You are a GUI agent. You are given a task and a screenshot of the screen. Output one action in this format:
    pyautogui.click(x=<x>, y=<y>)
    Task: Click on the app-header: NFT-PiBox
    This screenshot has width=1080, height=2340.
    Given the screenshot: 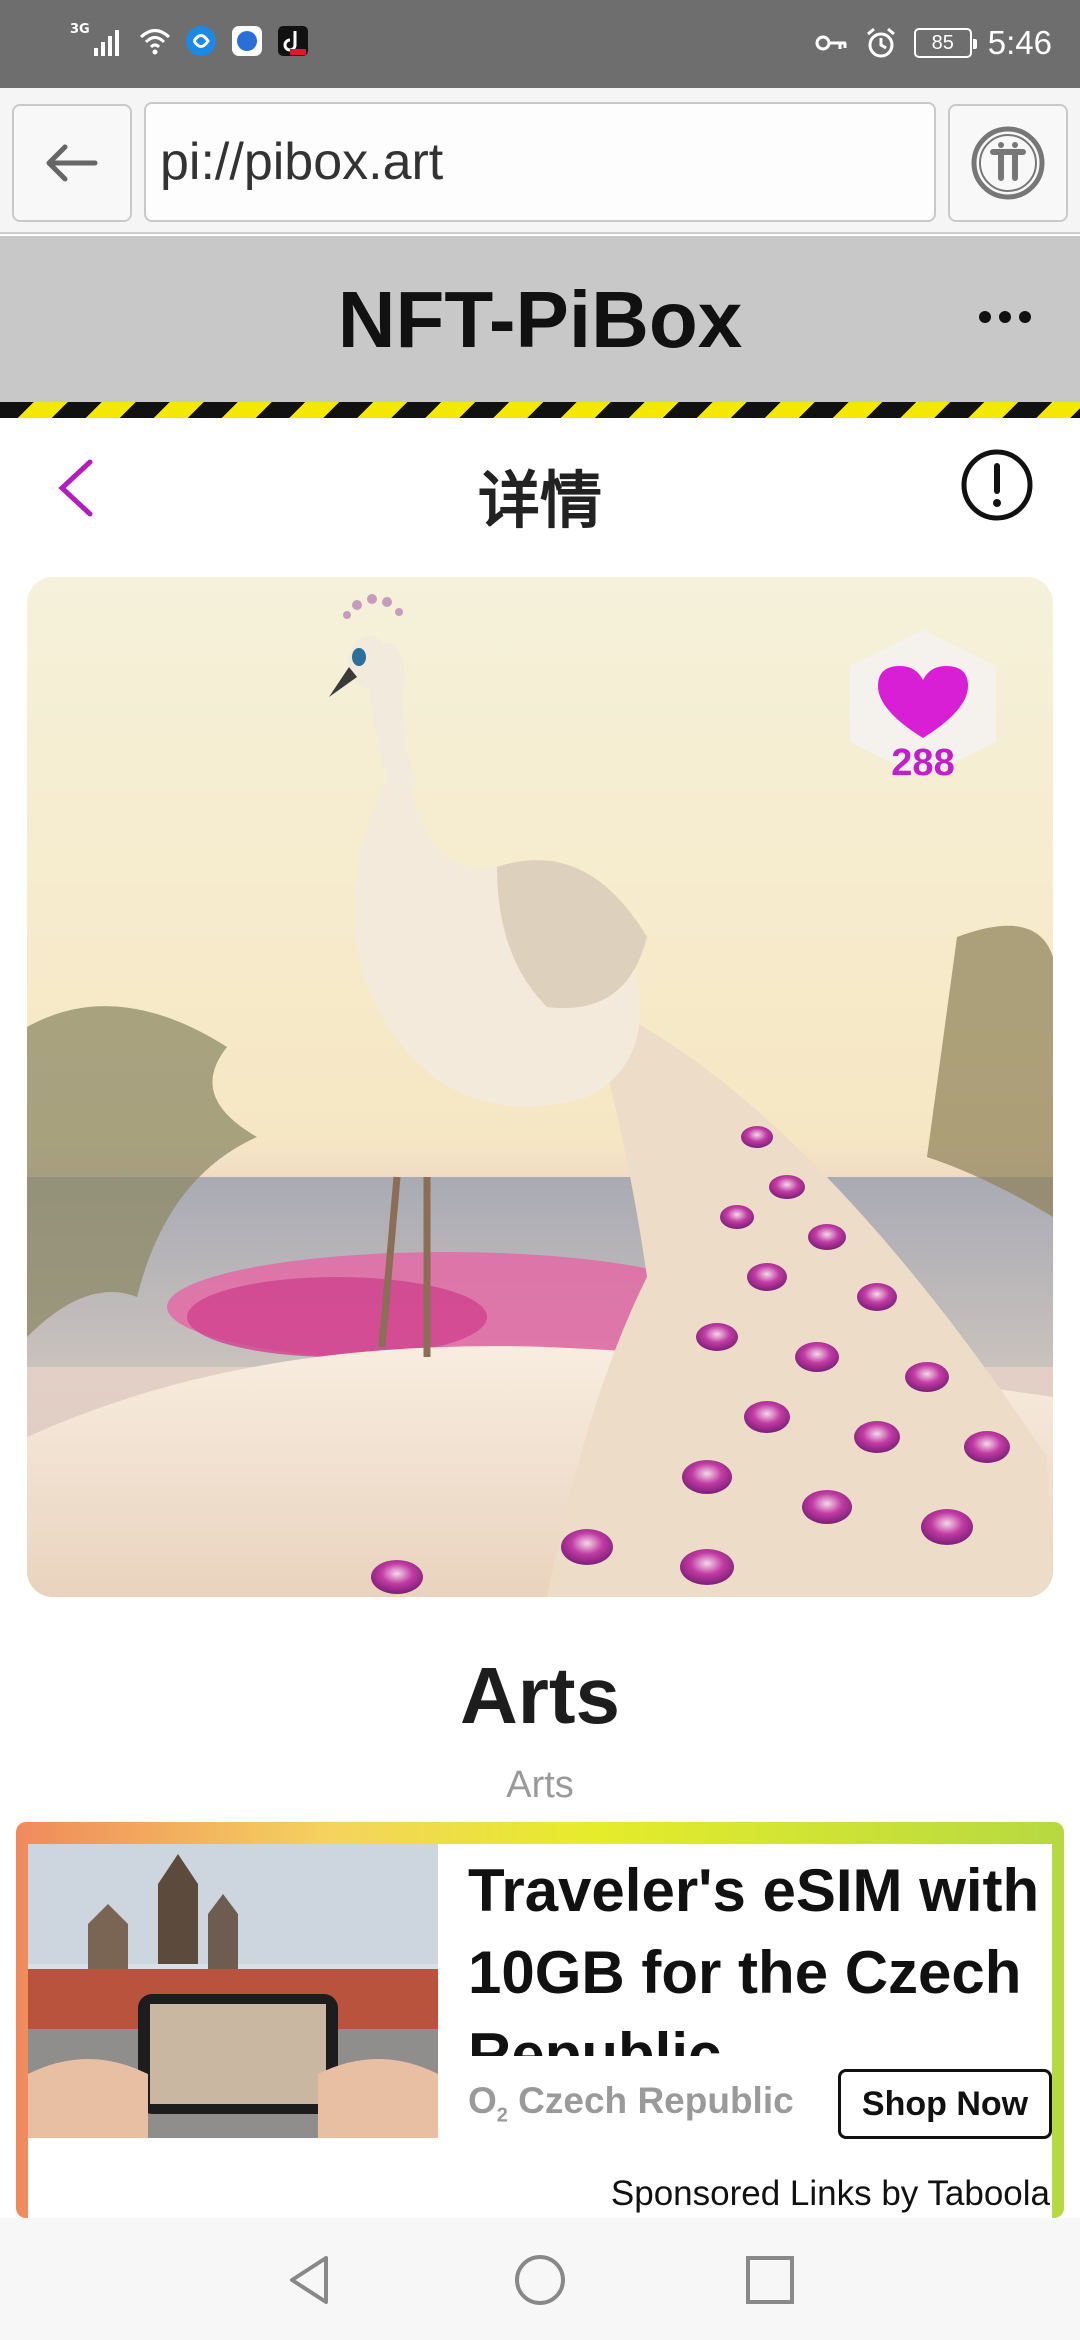 What is the action you would take?
    pyautogui.click(x=540, y=319)
    